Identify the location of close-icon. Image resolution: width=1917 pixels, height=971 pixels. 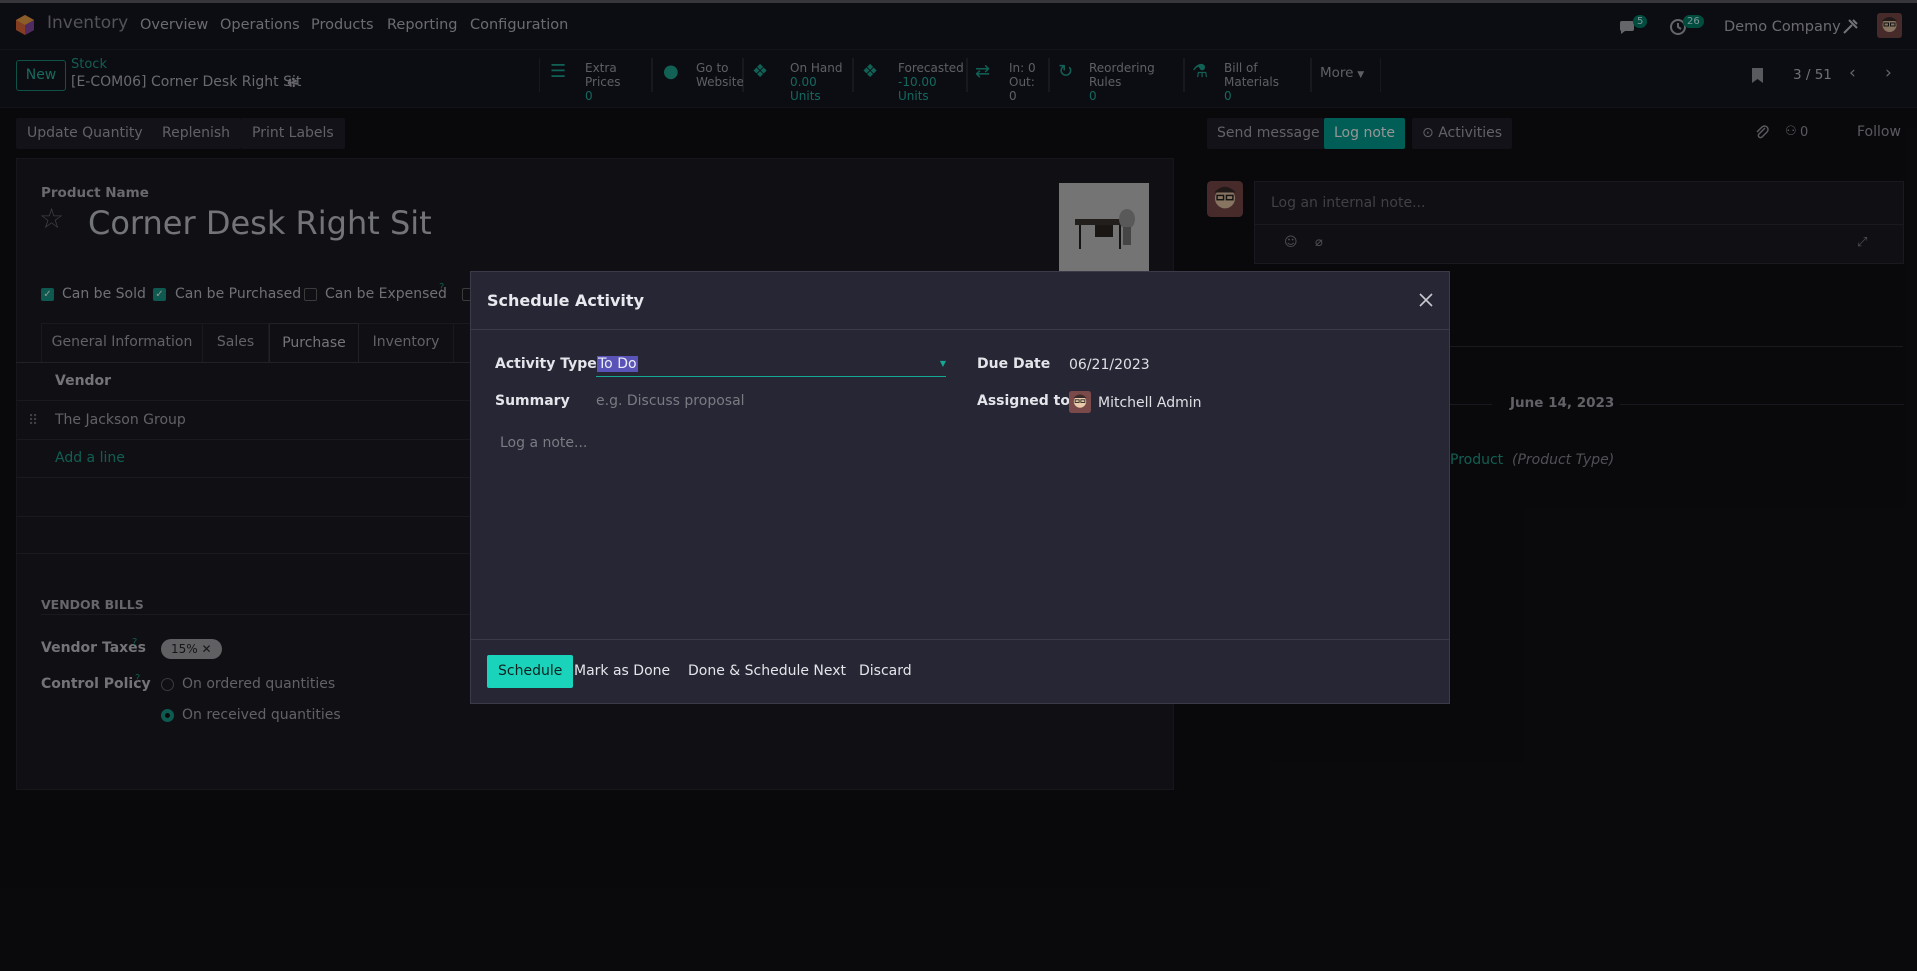
(1426, 300).